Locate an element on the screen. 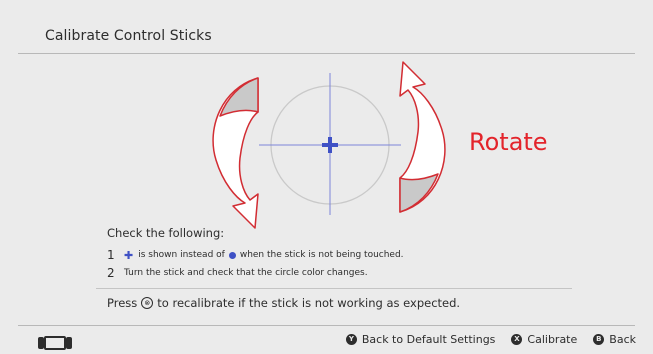  rotate-right-arrow-icon is located at coordinates (422, 137).